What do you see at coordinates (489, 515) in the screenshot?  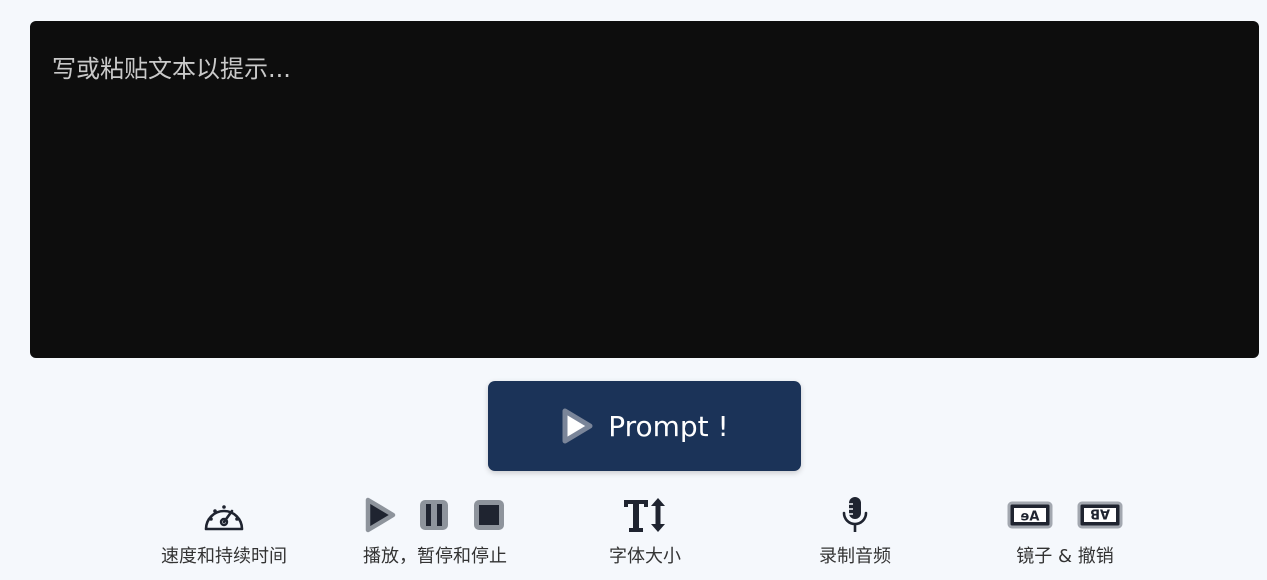 I see `stop-icon` at bounding box center [489, 515].